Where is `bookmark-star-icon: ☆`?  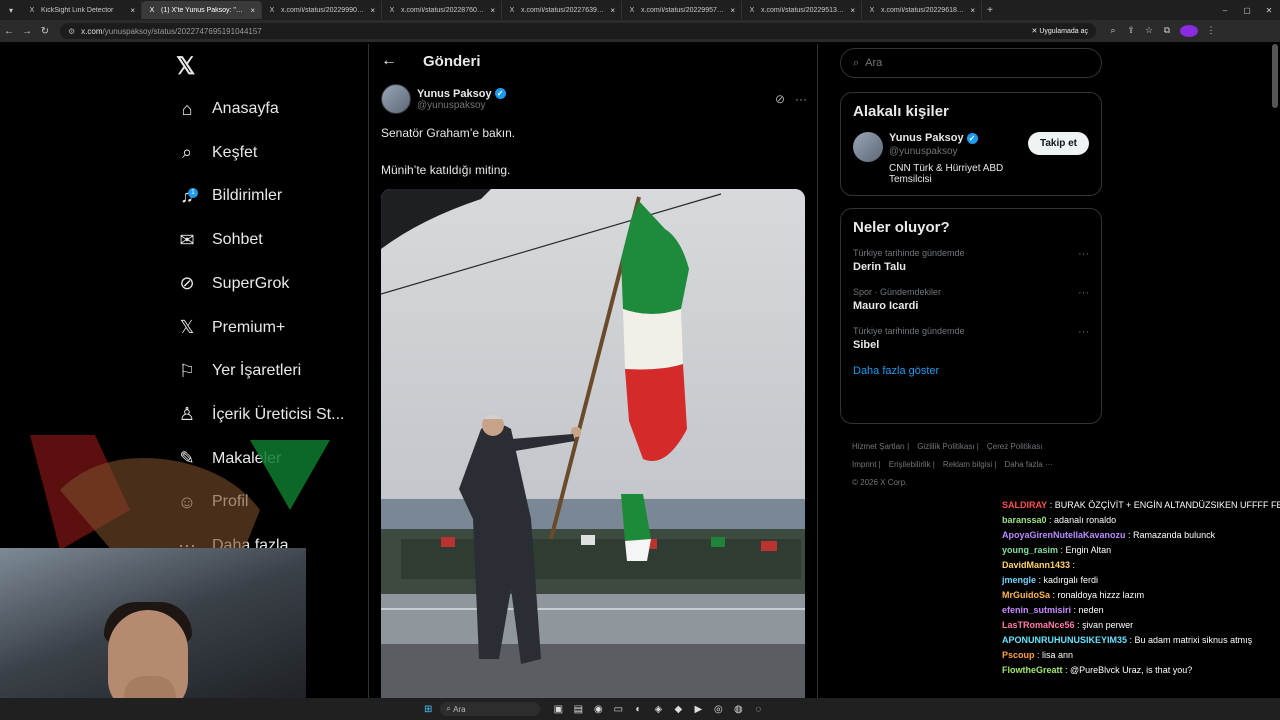 bookmark-star-icon: ☆ is located at coordinates (1149, 31).